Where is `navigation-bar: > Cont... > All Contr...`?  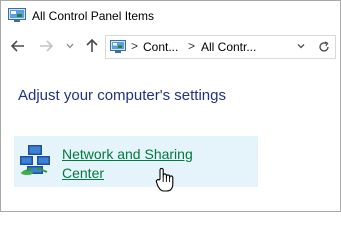 navigation-bar: > Cont... > All Contr... is located at coordinates (170, 47).